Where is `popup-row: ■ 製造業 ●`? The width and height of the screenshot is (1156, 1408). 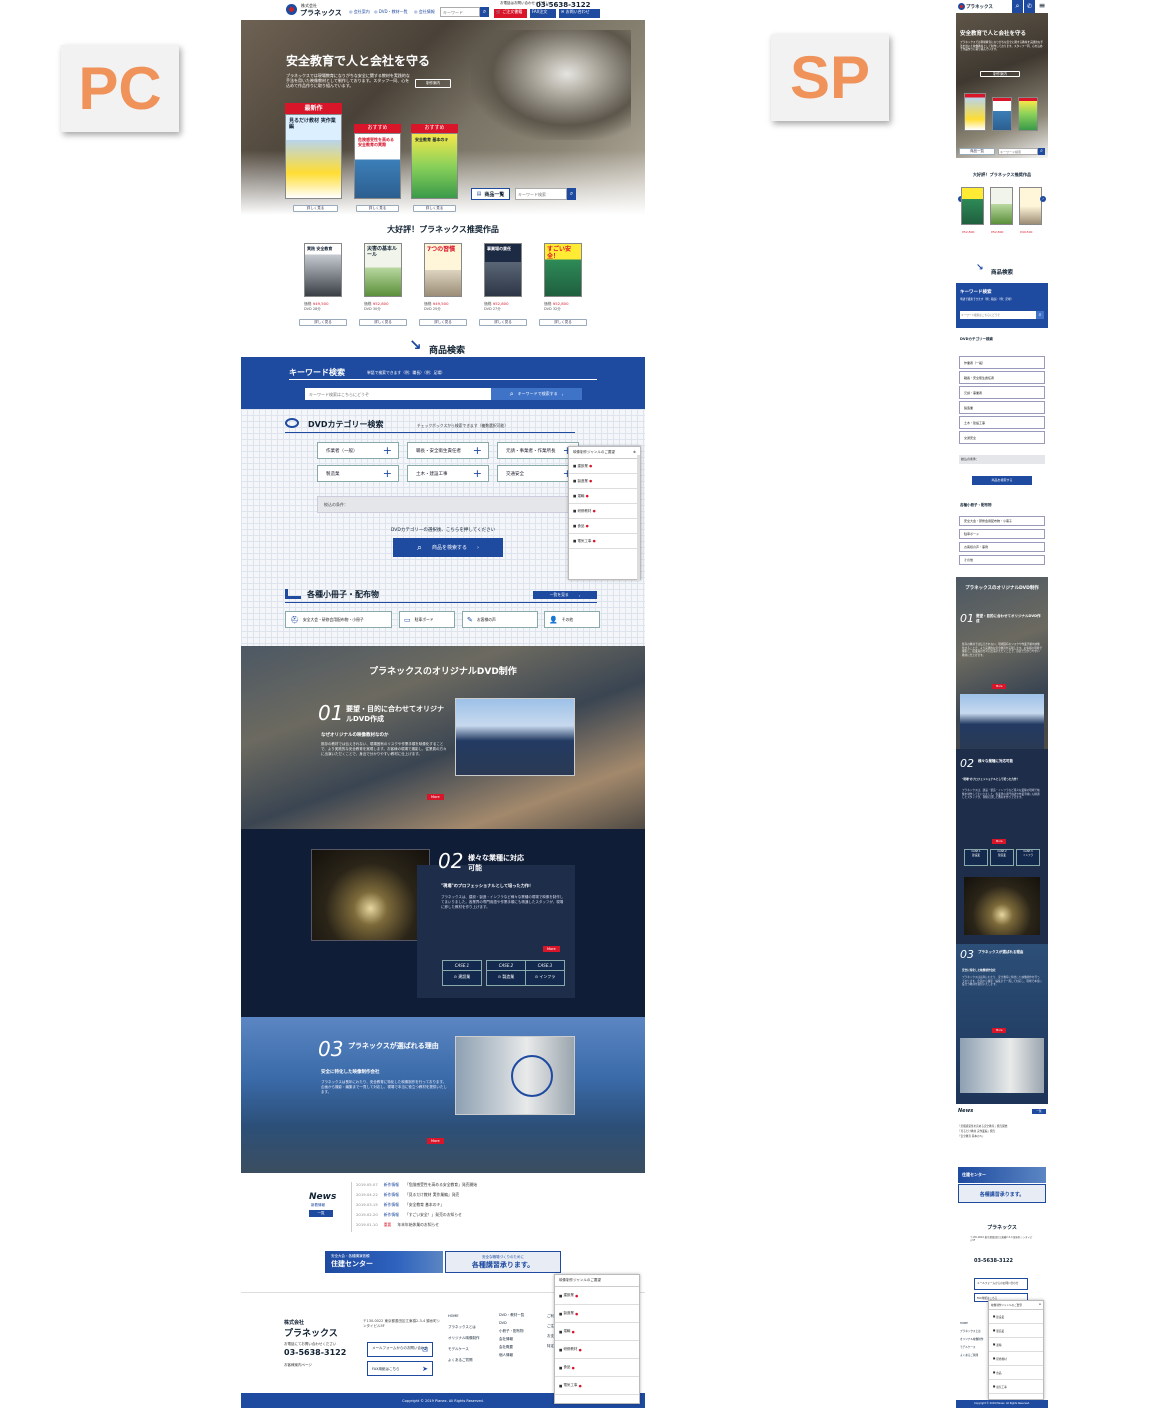
popup-row: ■ 製造業 ● is located at coordinates (597, 1314).